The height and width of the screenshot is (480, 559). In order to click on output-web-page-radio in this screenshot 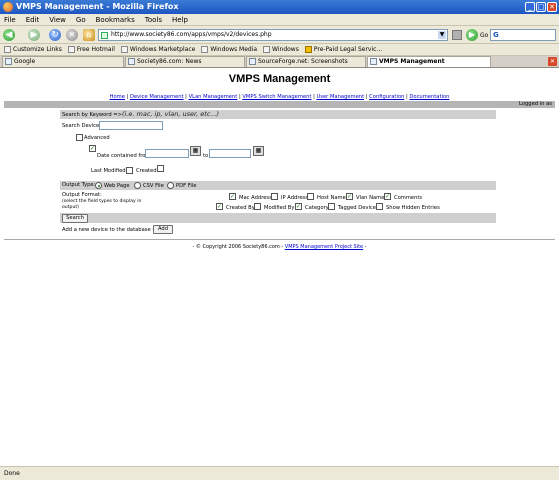, I will do `click(98, 185)`.